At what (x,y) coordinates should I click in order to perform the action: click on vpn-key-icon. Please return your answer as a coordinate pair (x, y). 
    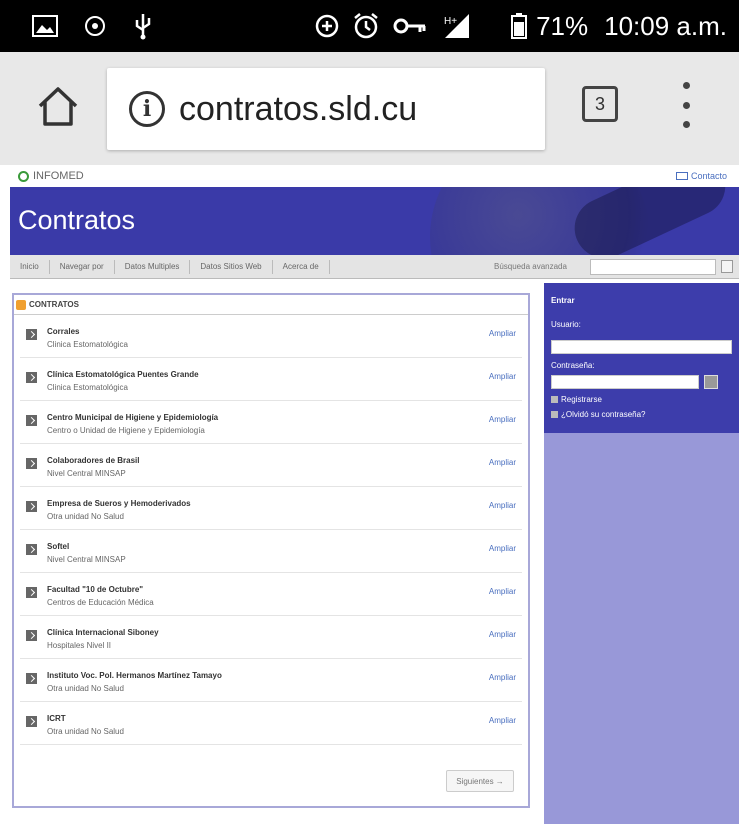
    Looking at the image, I should click on (410, 26).